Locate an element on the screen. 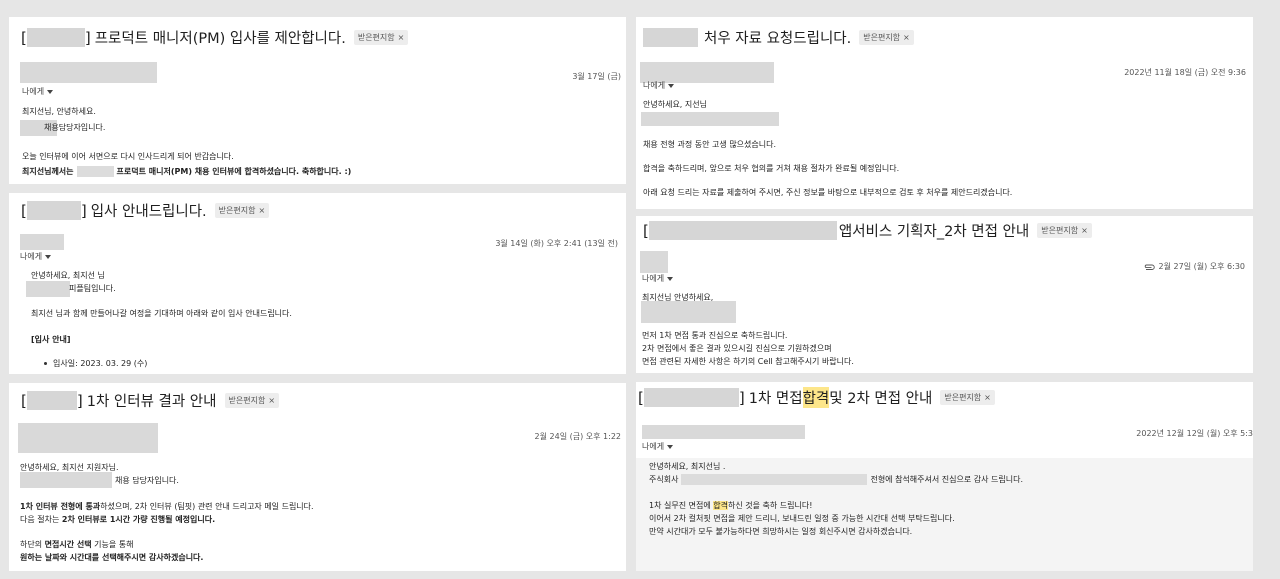  bullet-icon is located at coordinates (45, 363).